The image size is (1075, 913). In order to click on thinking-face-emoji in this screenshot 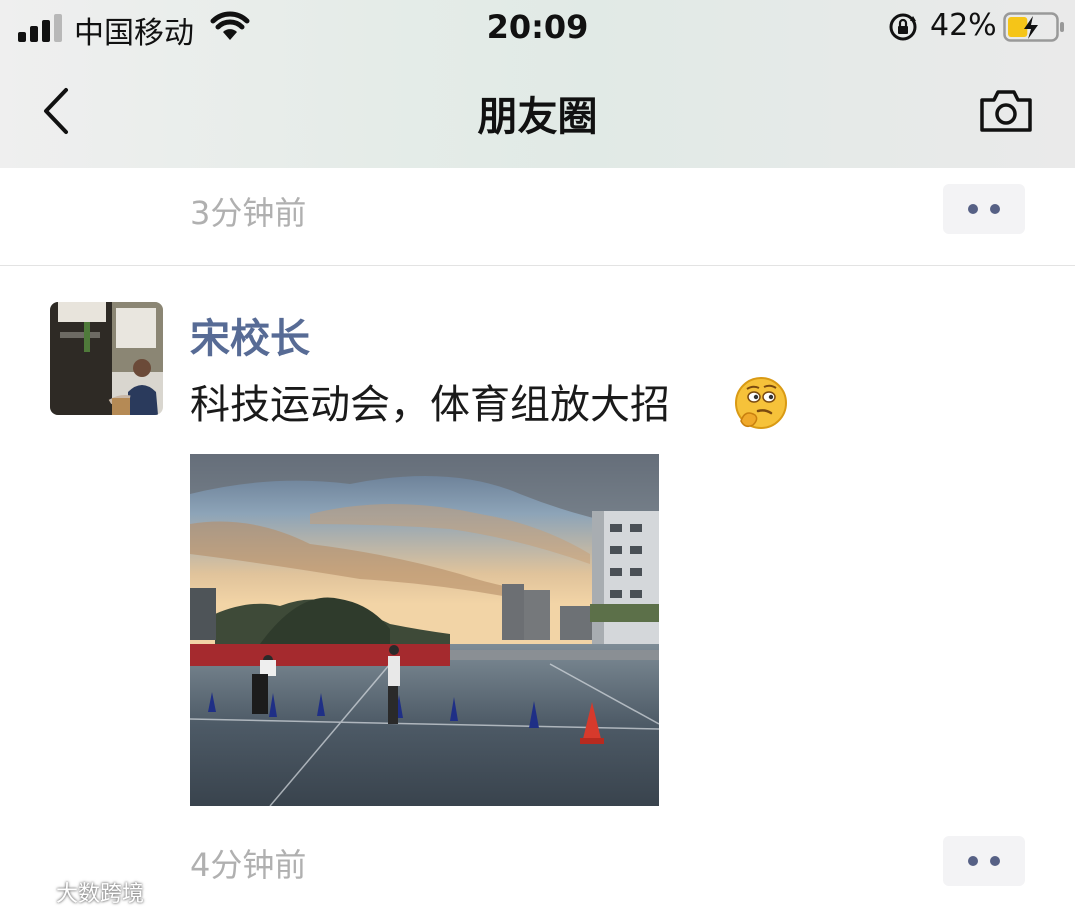, I will do `click(761, 403)`.